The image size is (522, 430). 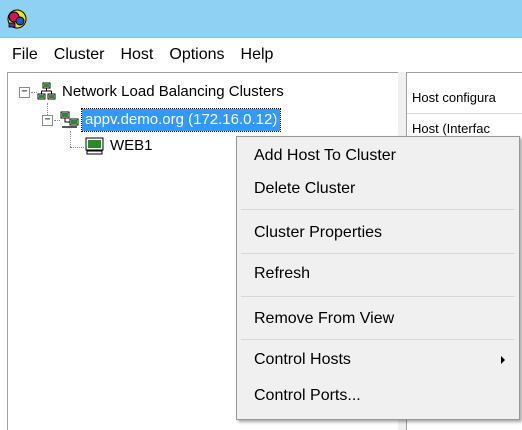 What do you see at coordinates (131, 146) in the screenshot?
I see `tree-host-label: WEB1` at bounding box center [131, 146].